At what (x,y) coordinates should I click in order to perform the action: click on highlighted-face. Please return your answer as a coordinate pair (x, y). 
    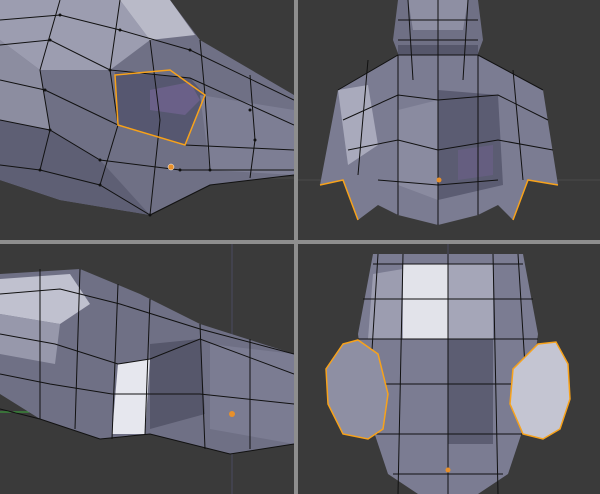
    Looking at the image, I should click on (131, 396).